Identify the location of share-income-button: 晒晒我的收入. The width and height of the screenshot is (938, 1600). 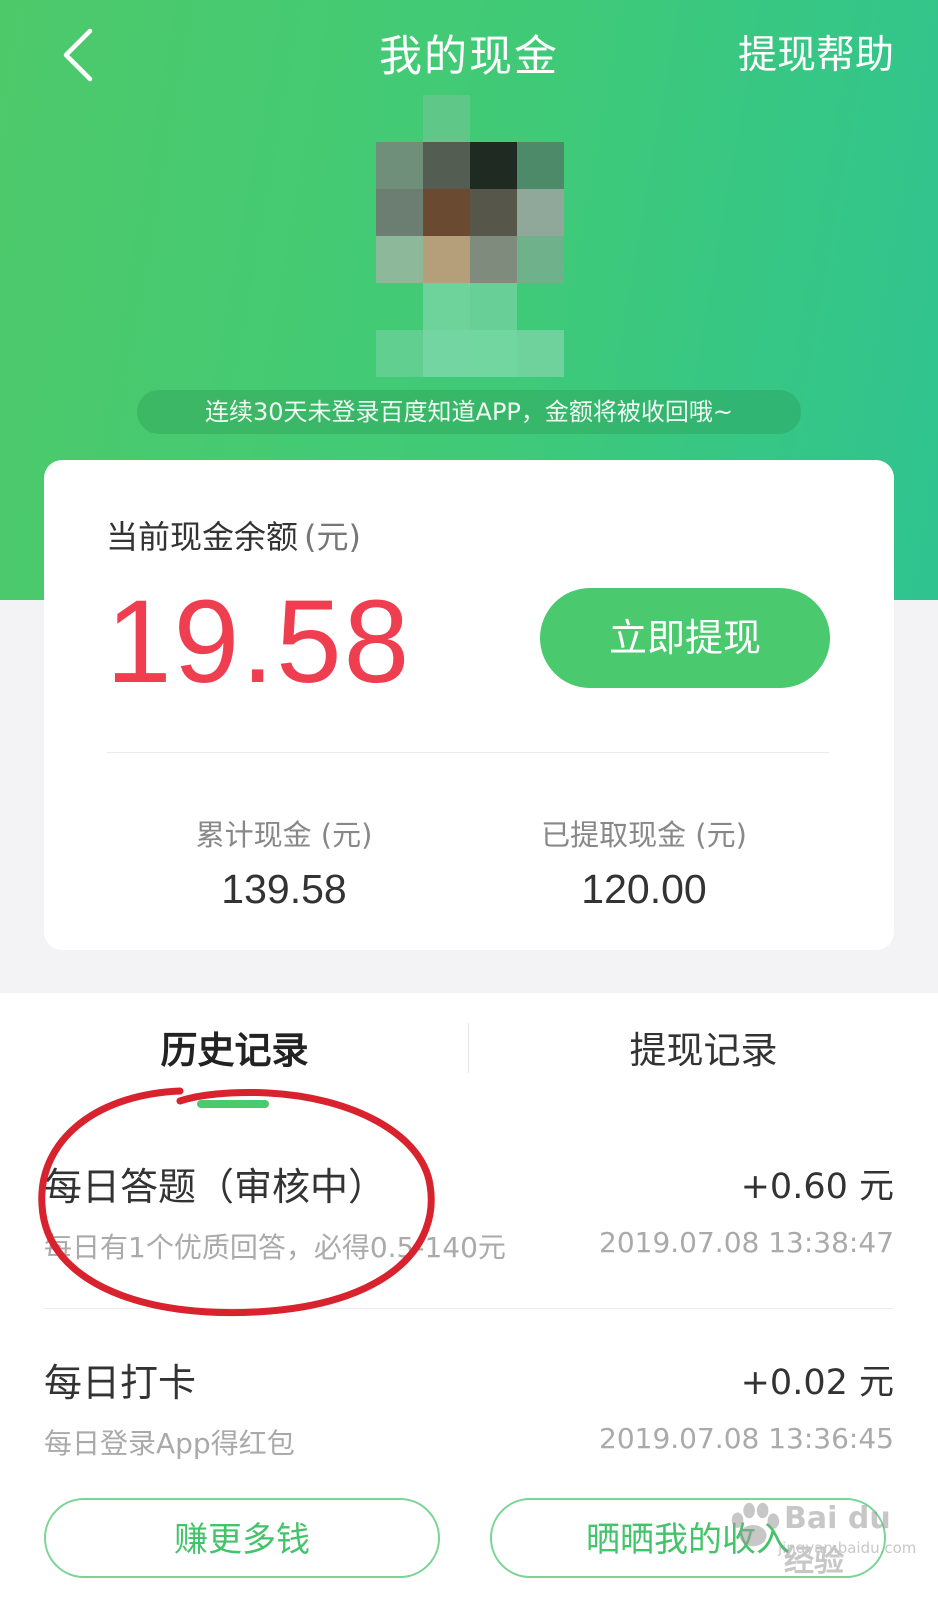
(688, 1538).